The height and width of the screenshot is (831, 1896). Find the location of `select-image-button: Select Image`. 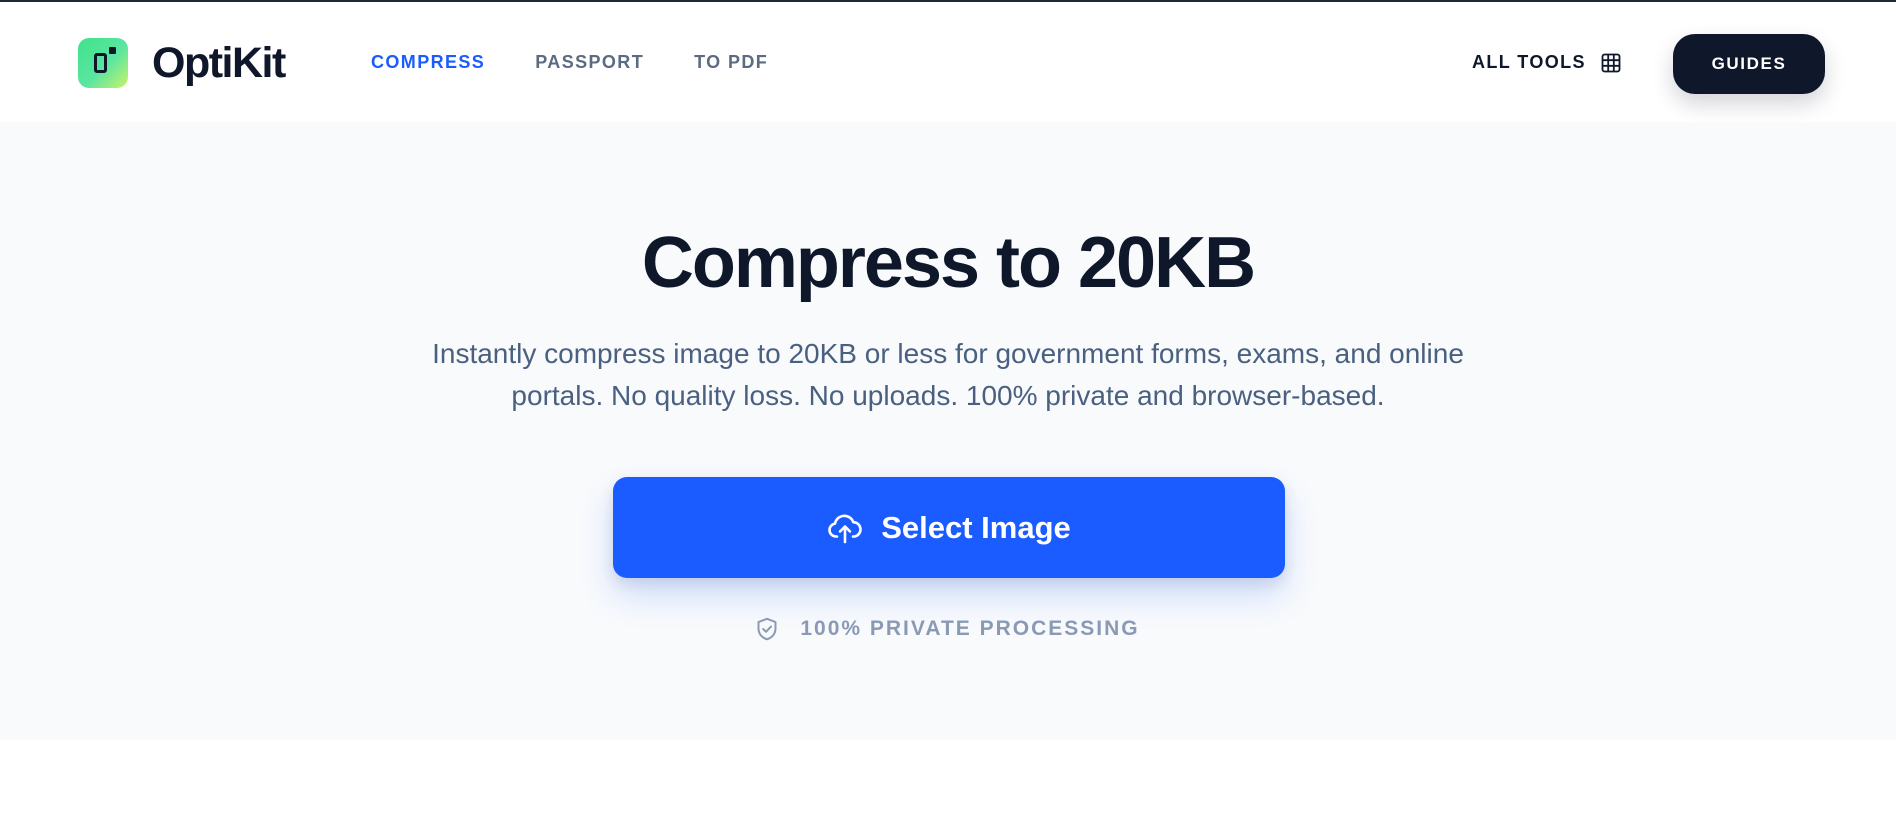

select-image-button: Select Image is located at coordinates (949, 527).